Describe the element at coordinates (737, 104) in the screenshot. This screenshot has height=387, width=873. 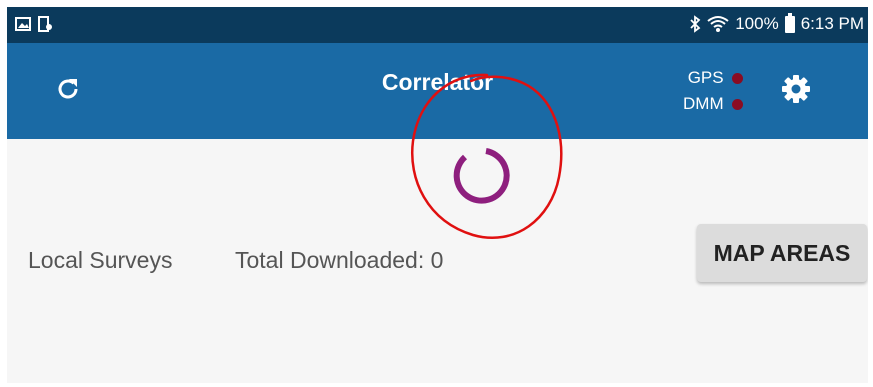
I see `dmm-status-dot` at that location.